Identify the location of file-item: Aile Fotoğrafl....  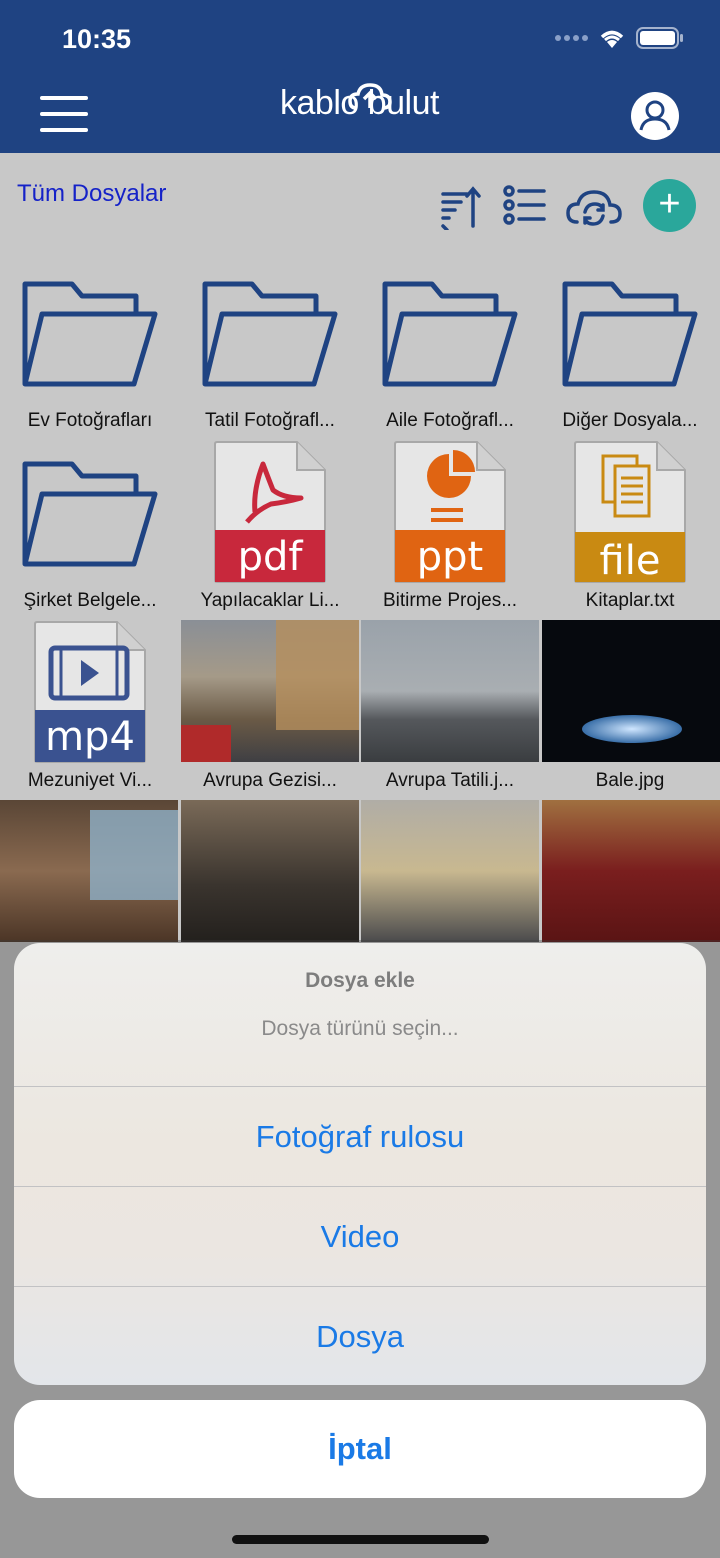
(450, 350).